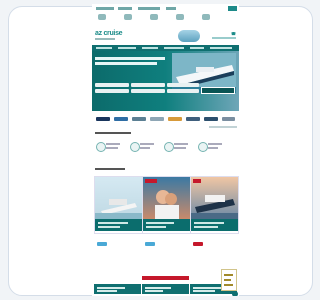 This screenshot has height=300, width=320. I want to click on globe-icon, so click(169, 147).